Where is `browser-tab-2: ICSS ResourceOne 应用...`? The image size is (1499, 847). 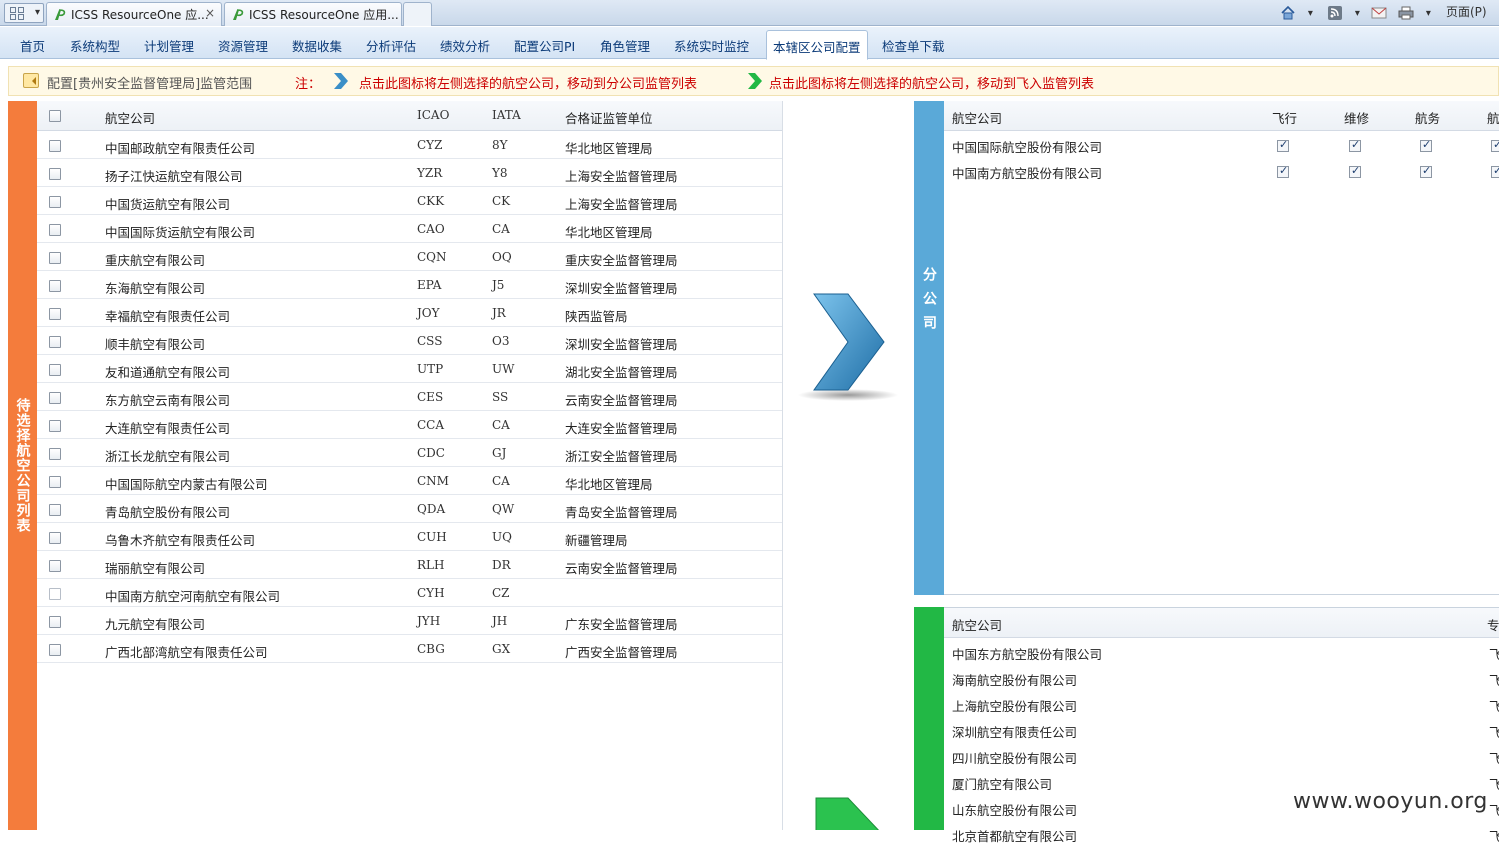
browser-tab-2: ICSS ResourceOne 应用... is located at coordinates (313, 14).